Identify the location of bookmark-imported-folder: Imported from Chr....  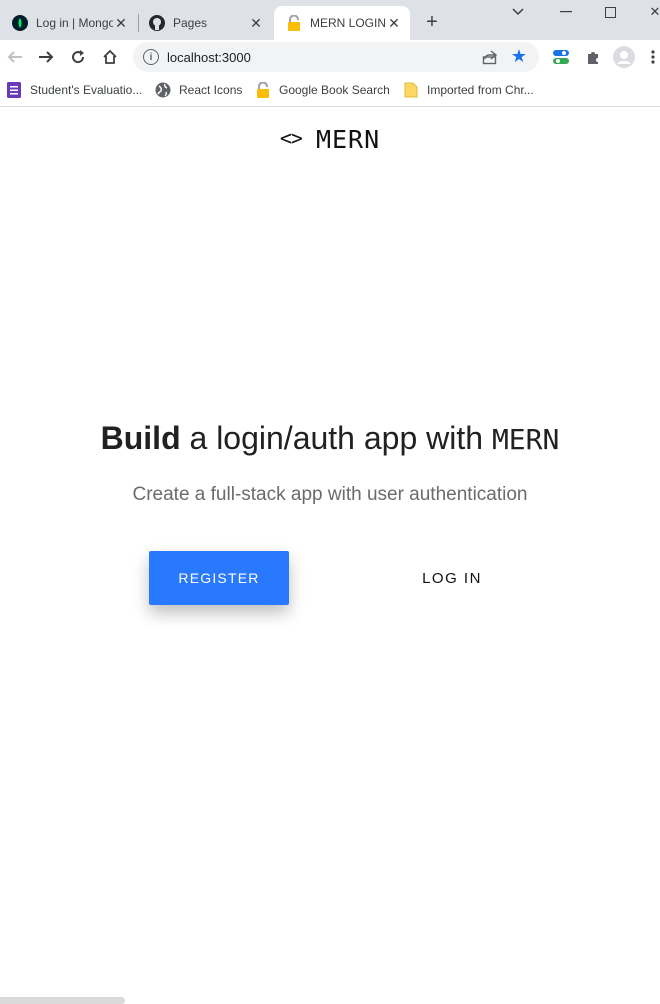
(468, 90).